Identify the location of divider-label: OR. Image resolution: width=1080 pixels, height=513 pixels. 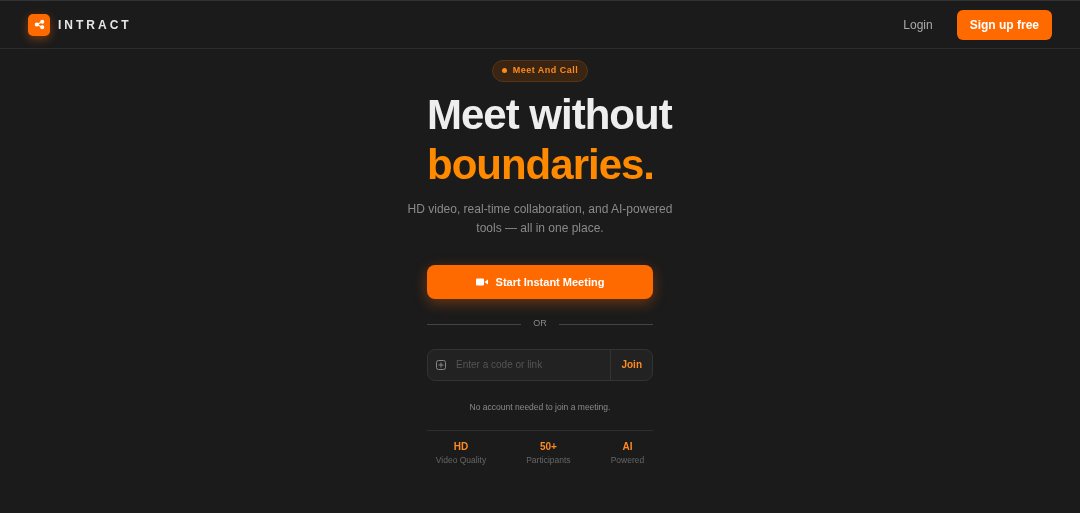
(540, 324).